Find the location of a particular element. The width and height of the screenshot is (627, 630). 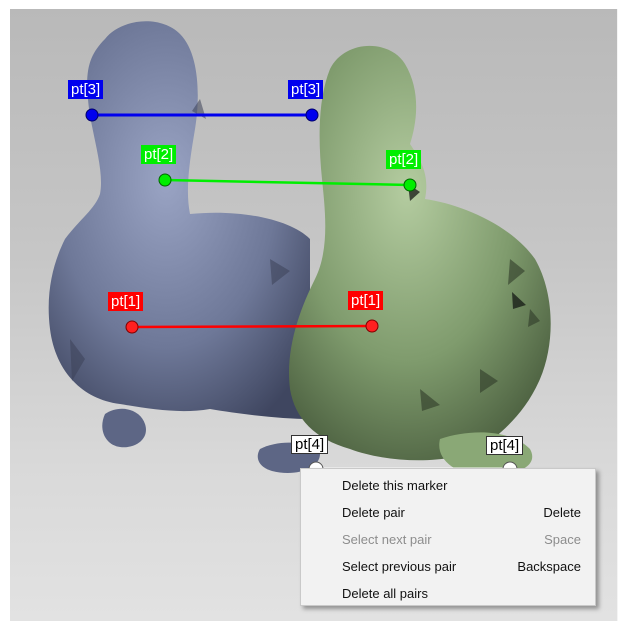

marker-pt1-right-label: pt[1] is located at coordinates (366, 300).